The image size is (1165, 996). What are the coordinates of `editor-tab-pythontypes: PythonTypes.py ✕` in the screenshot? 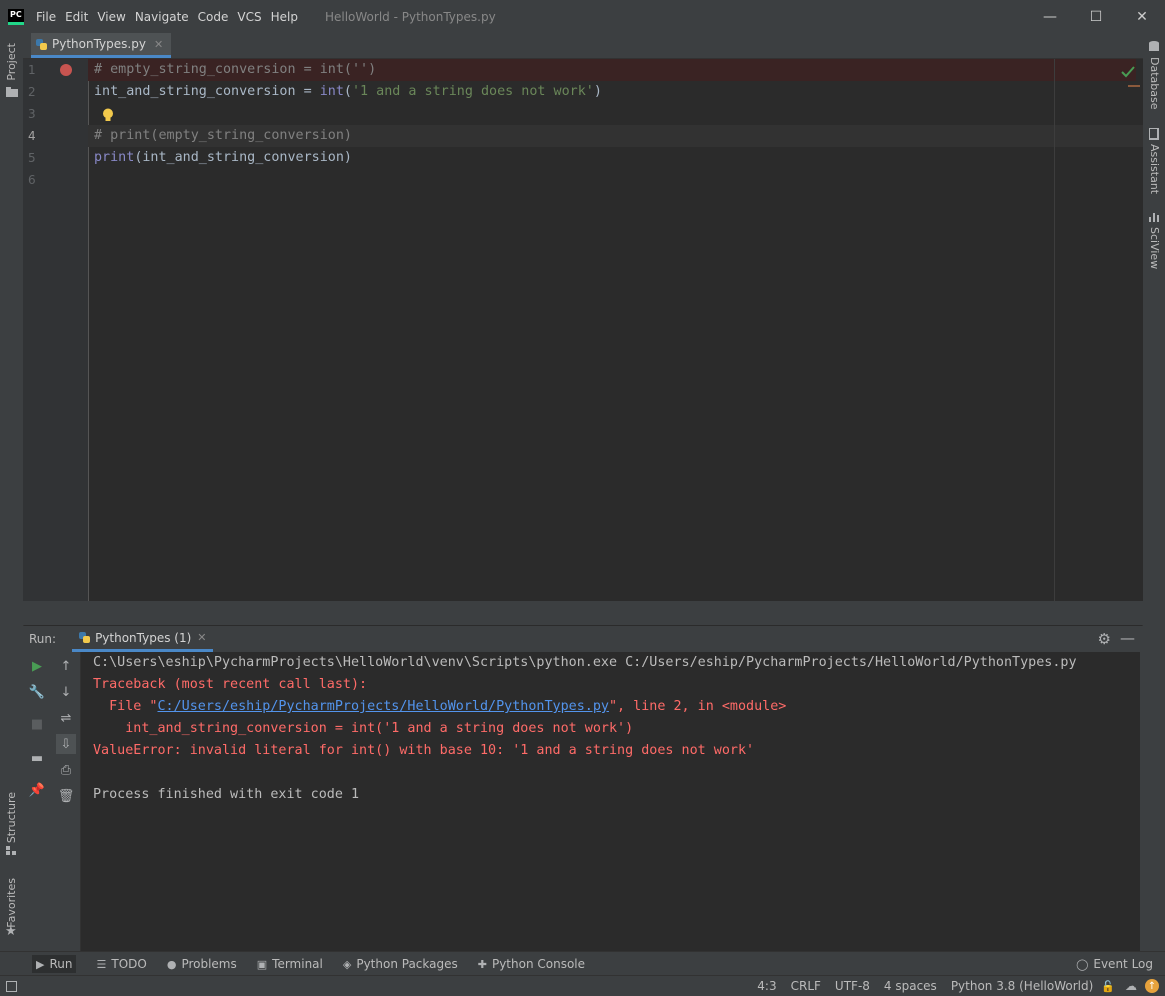 It's located at (101, 45).